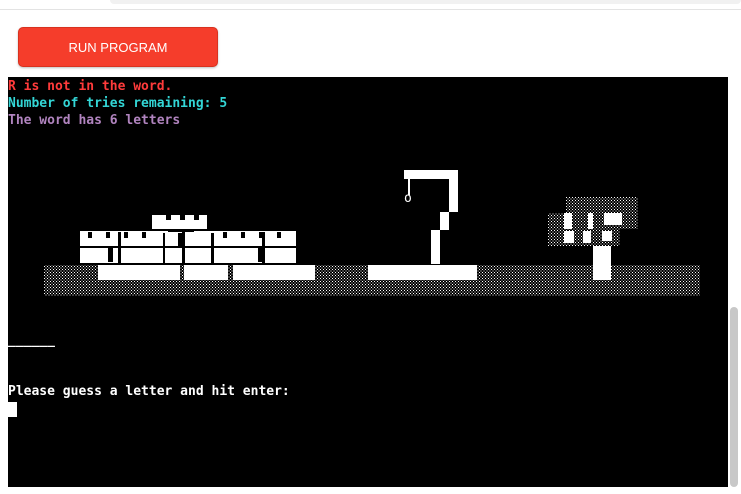 Image resolution: width=741 pixels, height=494 pixels. I want to click on hangman-head: o, so click(408, 198).